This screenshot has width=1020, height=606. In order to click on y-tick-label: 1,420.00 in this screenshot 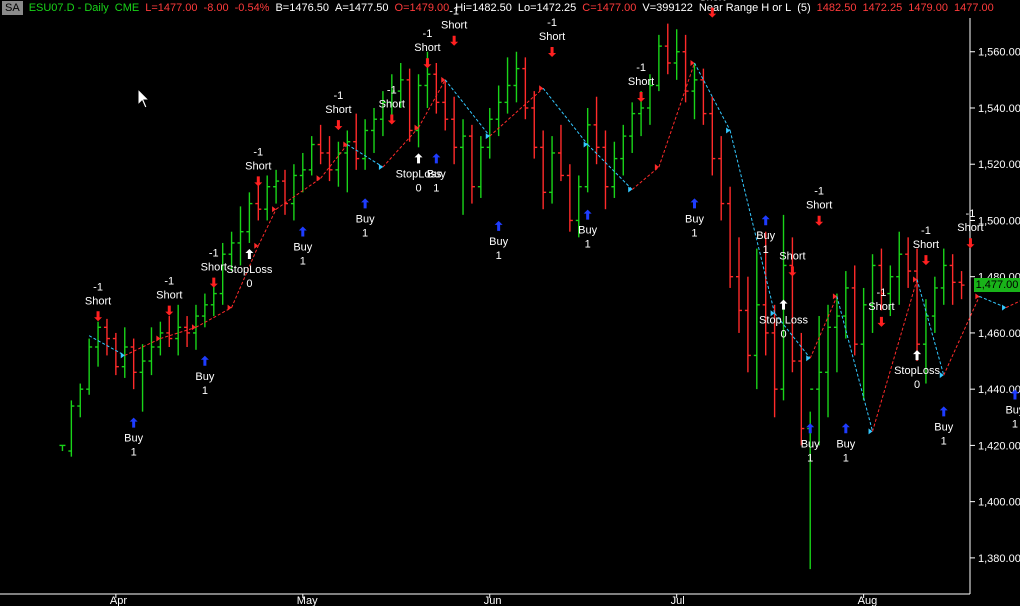, I will do `click(999, 446)`.